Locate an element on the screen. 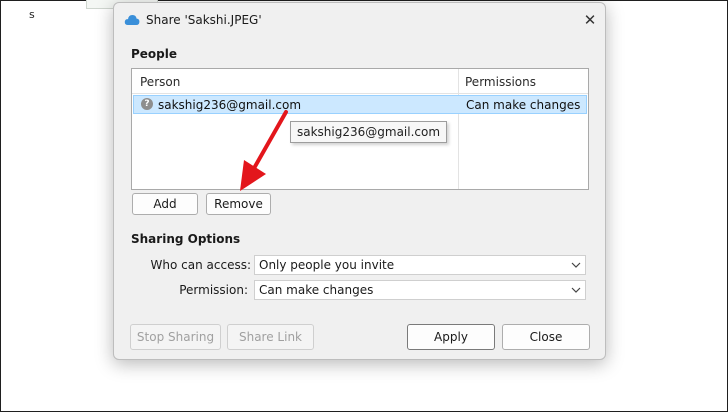 This screenshot has width=728, height=412. background-fragment-second: s is located at coordinates (32, 14).